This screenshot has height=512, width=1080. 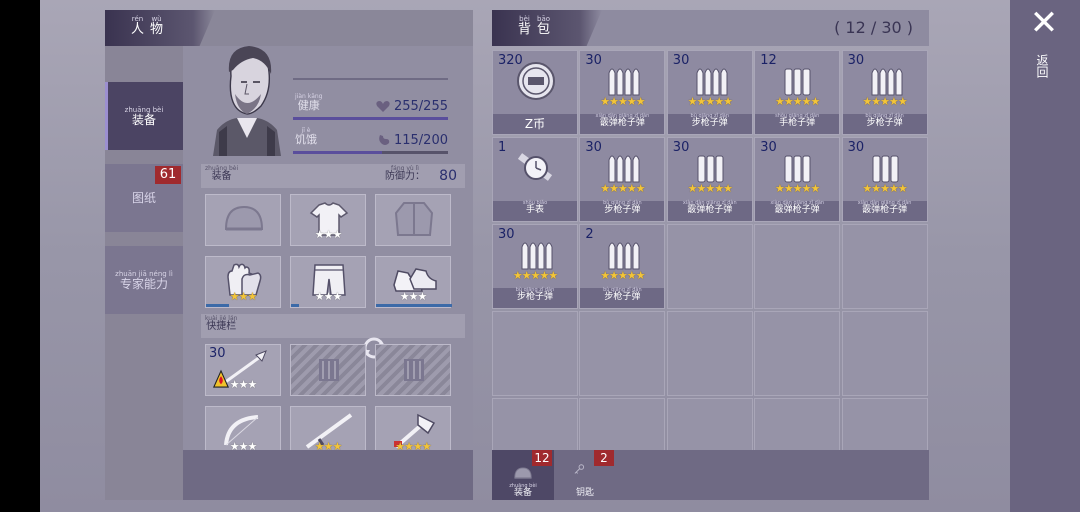 What do you see at coordinates (524, 26) in the screenshot?
I see `bag-header-char: bèi 背` at bounding box center [524, 26].